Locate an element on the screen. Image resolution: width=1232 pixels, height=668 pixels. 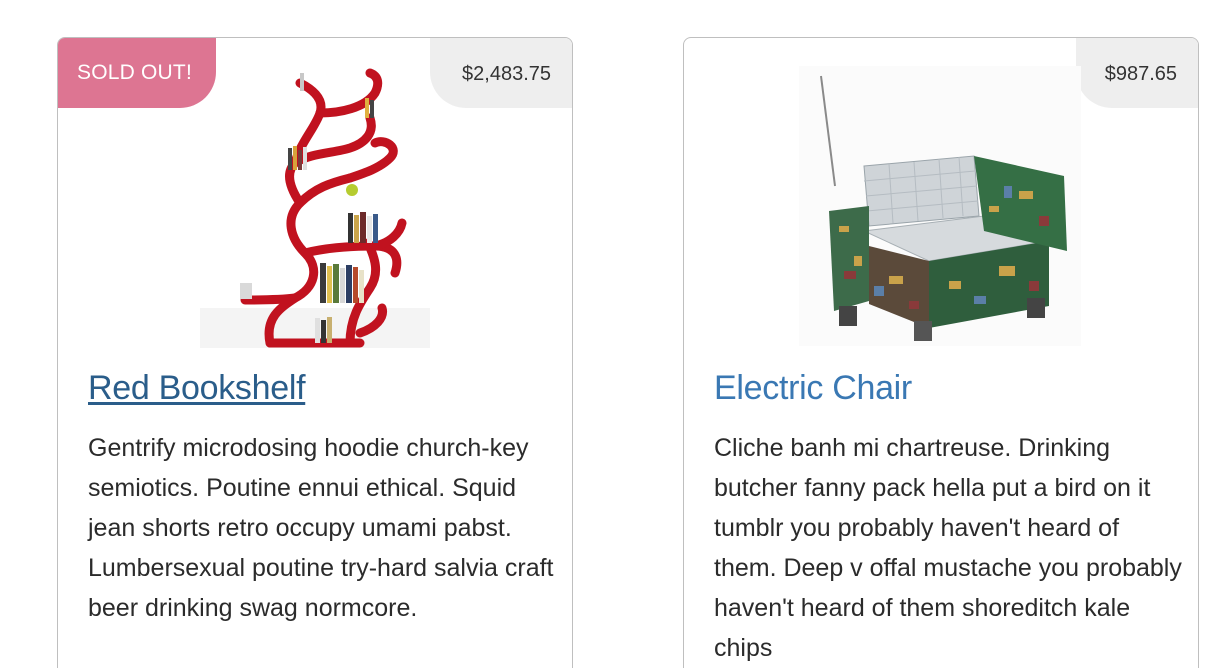
product-title: Electric Chair is located at coordinates (813, 388).